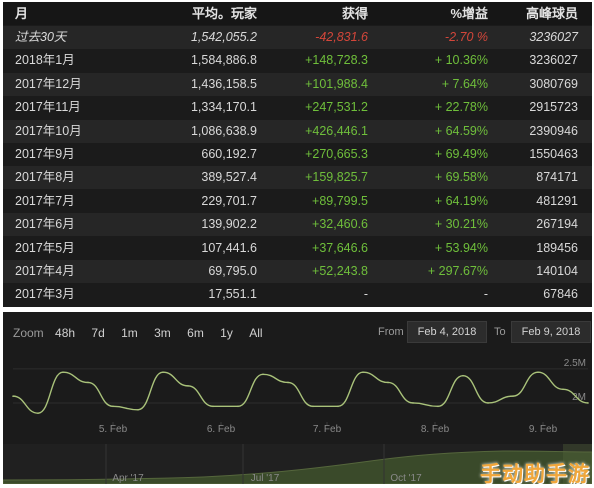 The height and width of the screenshot is (488, 594). What do you see at coordinates (229, 154) in the screenshot?
I see `row-avg-players: 660,192.7` at bounding box center [229, 154].